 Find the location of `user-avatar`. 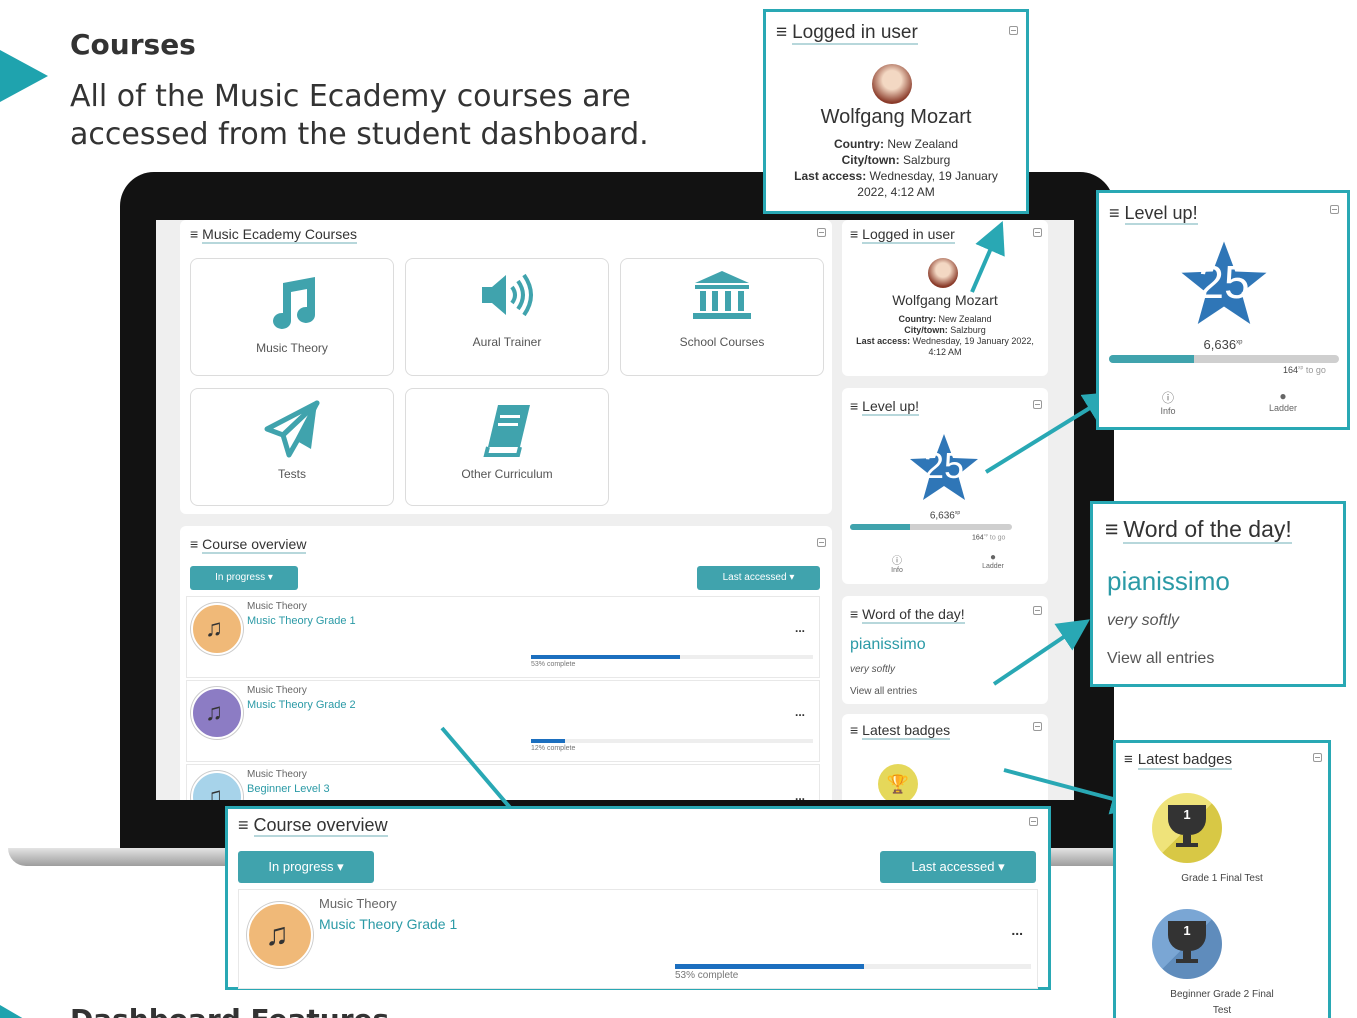

user-avatar is located at coordinates (892, 84).